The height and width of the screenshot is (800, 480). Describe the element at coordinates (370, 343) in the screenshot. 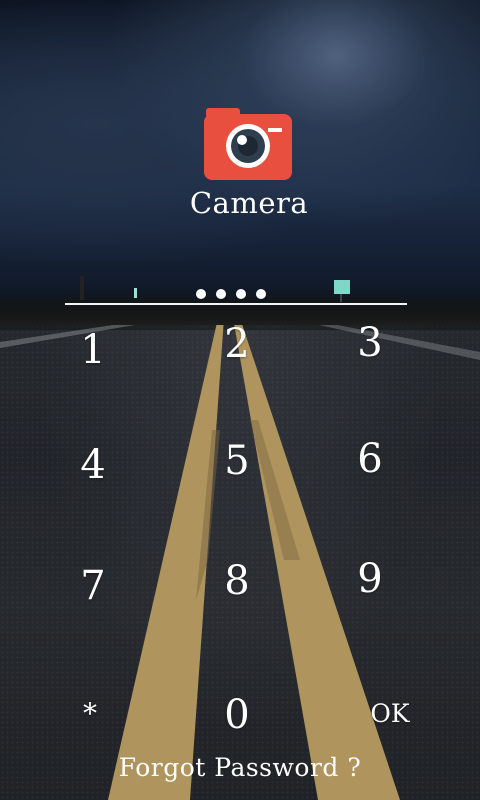

I see `key-3: 3` at that location.